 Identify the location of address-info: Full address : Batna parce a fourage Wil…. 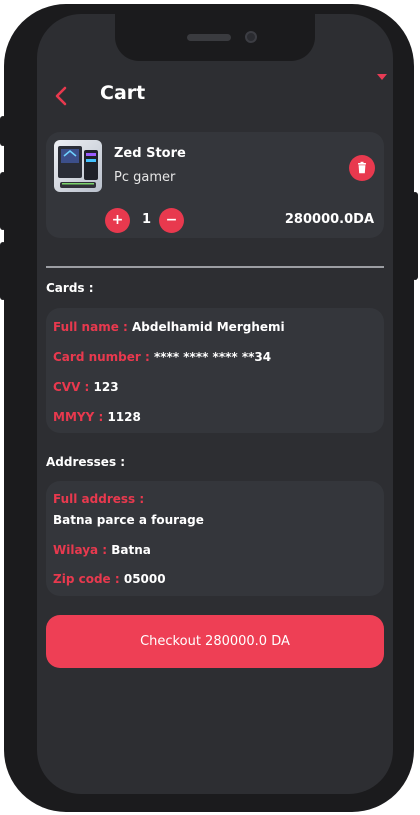
(215, 538).